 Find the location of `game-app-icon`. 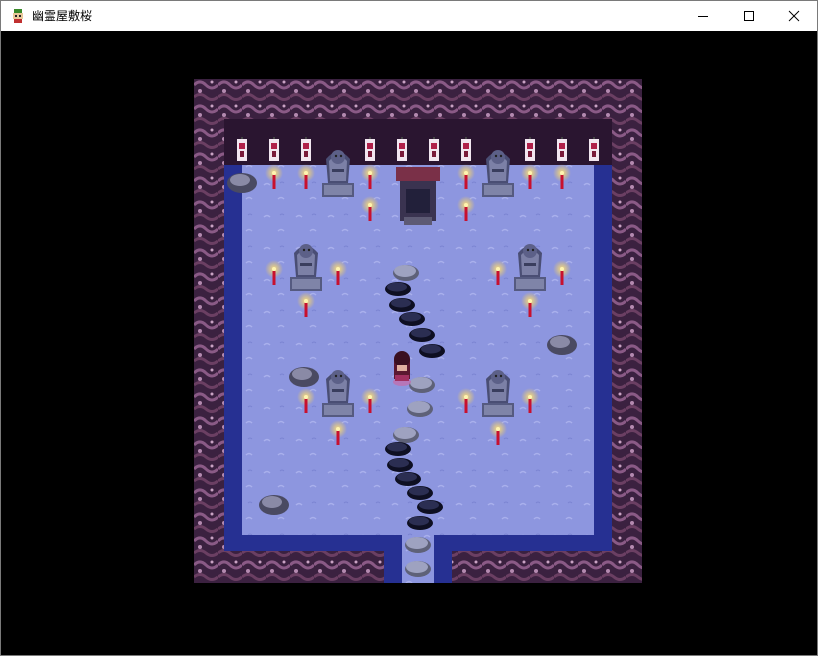

game-app-icon is located at coordinates (18, 16).